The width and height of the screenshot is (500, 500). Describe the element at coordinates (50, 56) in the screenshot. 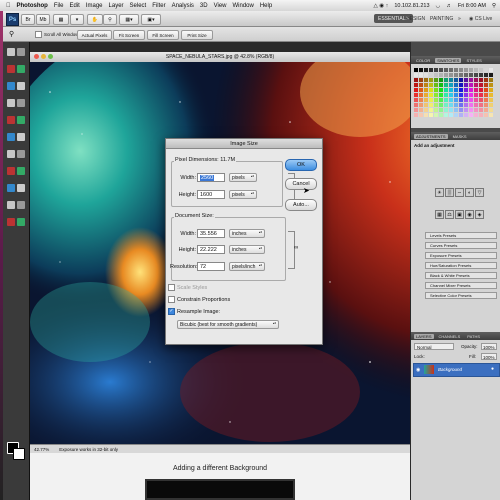

I see `zoom-window-icon` at that location.